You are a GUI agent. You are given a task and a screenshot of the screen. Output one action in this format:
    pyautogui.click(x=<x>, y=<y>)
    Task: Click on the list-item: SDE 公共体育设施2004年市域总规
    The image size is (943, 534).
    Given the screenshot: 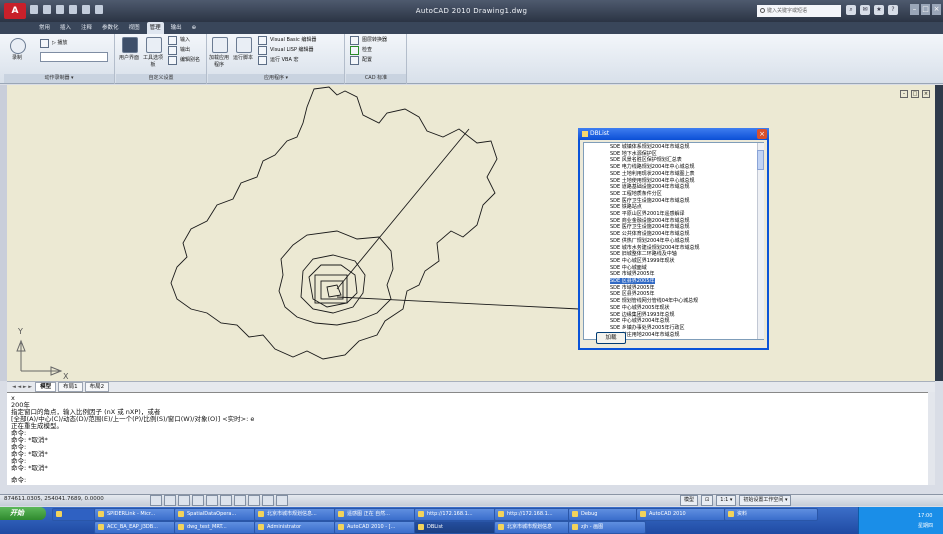 What is the action you would take?
    pyautogui.click(x=650, y=234)
    